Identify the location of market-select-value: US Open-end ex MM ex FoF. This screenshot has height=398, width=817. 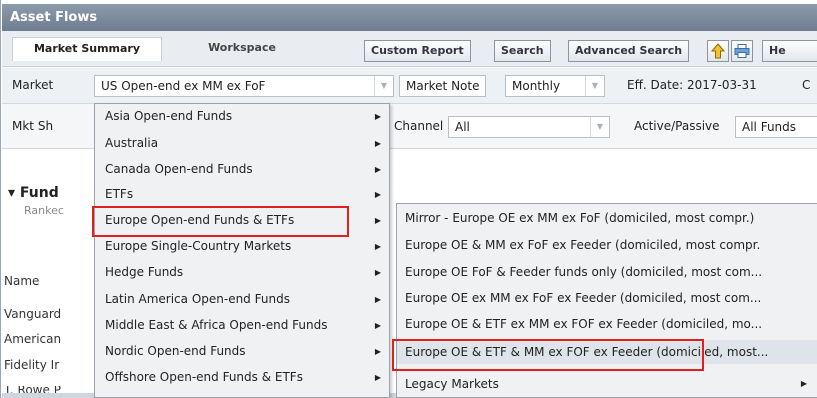
(183, 86).